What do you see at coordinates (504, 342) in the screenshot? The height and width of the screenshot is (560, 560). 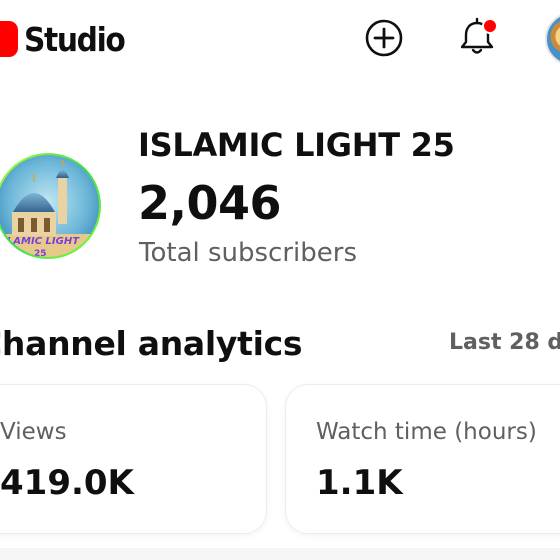 I see `period-selector: Last 28 days` at bounding box center [504, 342].